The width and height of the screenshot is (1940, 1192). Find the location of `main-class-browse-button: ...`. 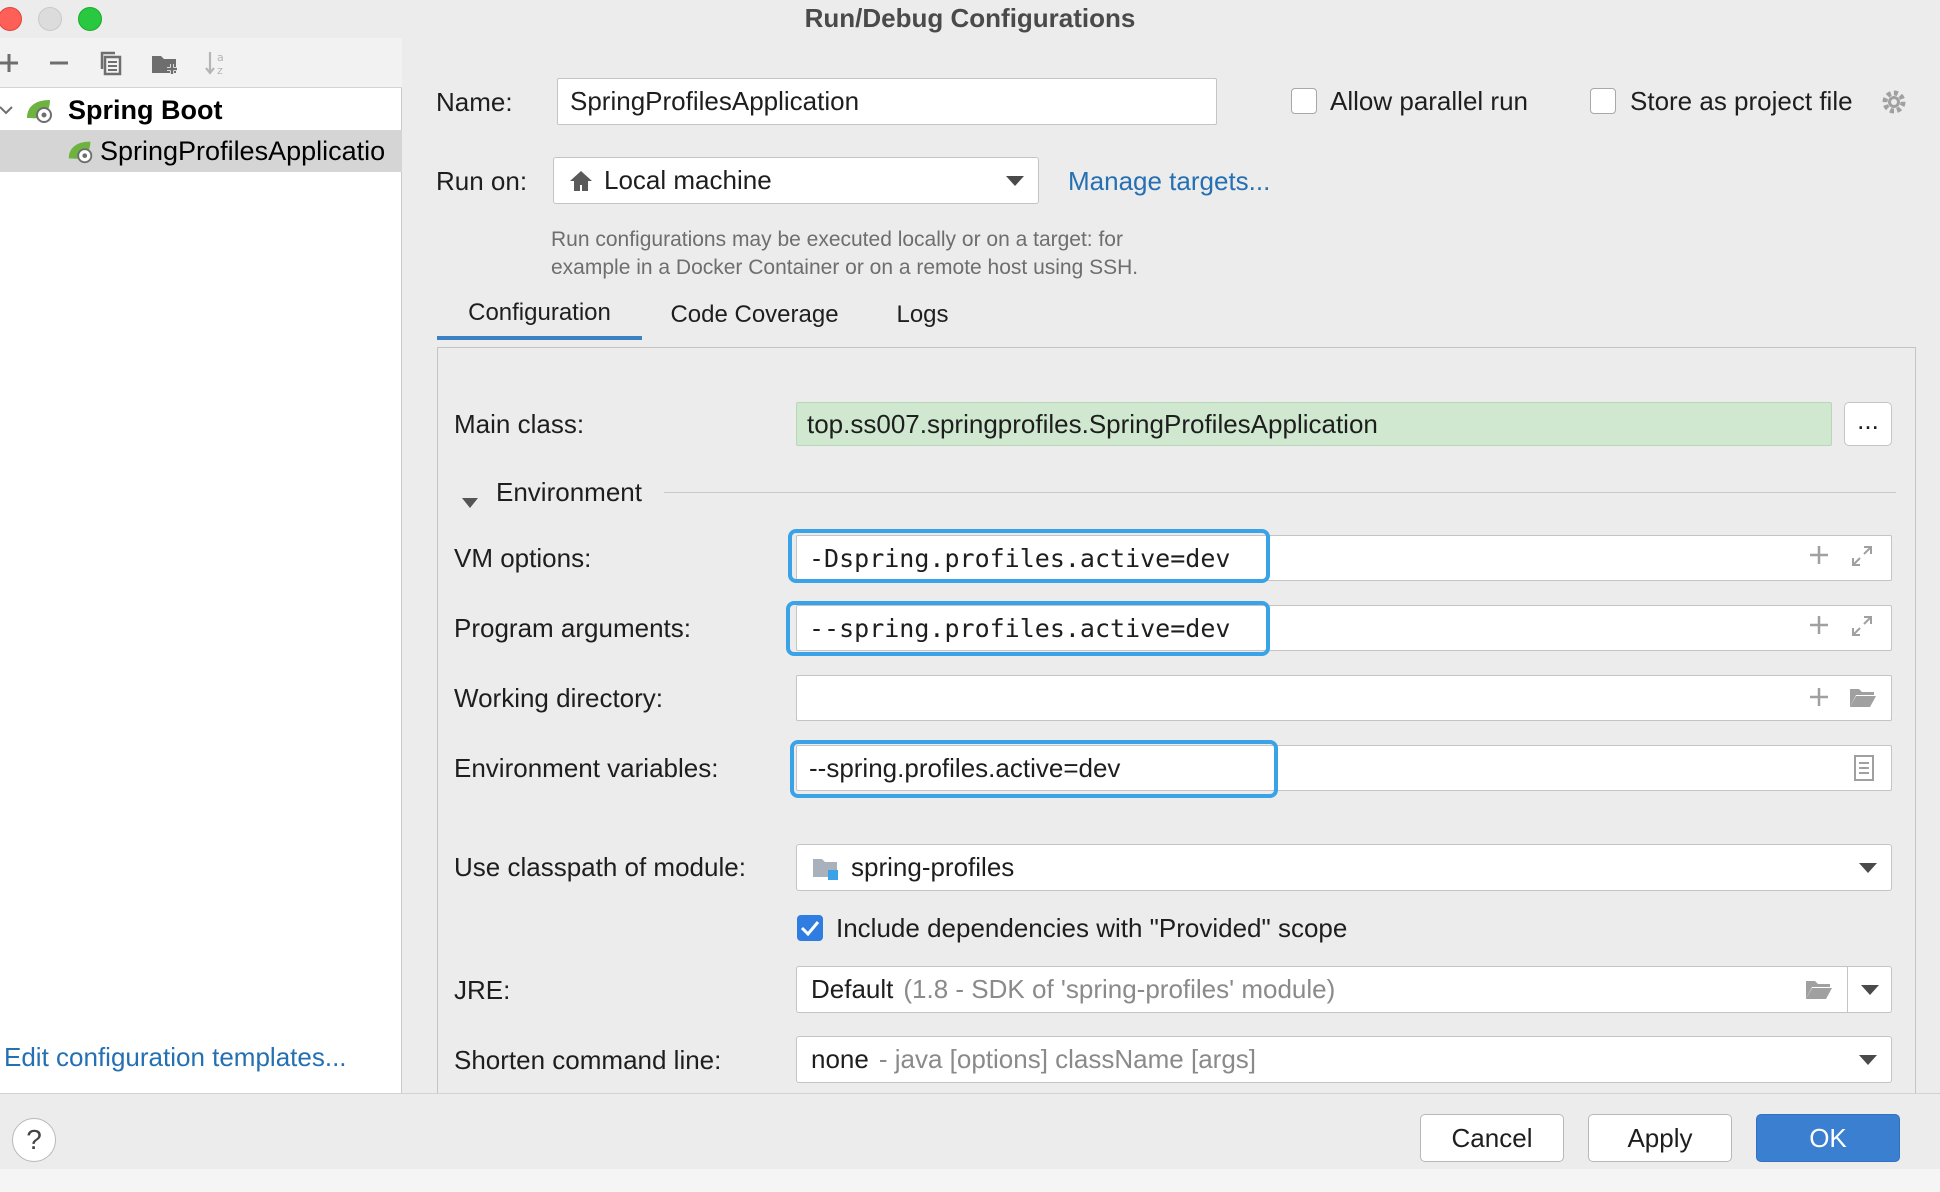

main-class-browse-button: ... is located at coordinates (1868, 424).